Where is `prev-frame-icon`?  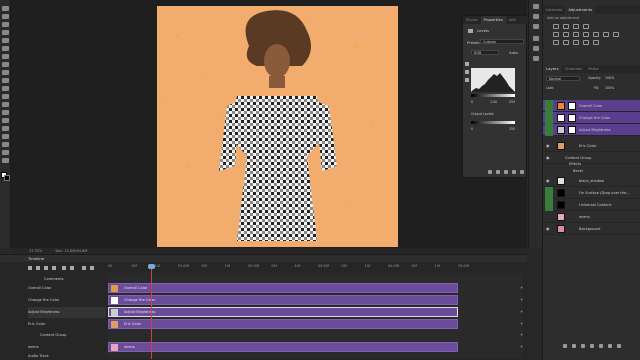
prev-frame-icon is located at coordinates (38, 268).